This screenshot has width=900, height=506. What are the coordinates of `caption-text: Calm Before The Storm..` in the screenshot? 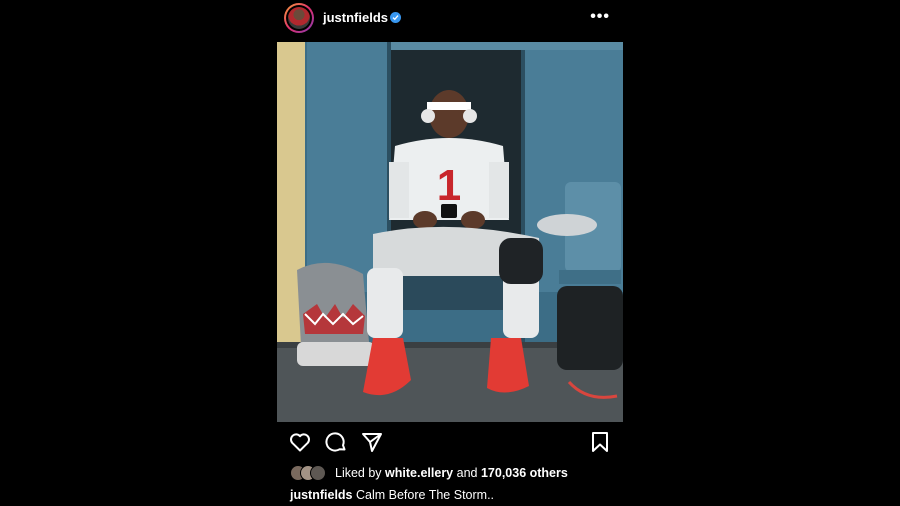 It's located at (425, 495).